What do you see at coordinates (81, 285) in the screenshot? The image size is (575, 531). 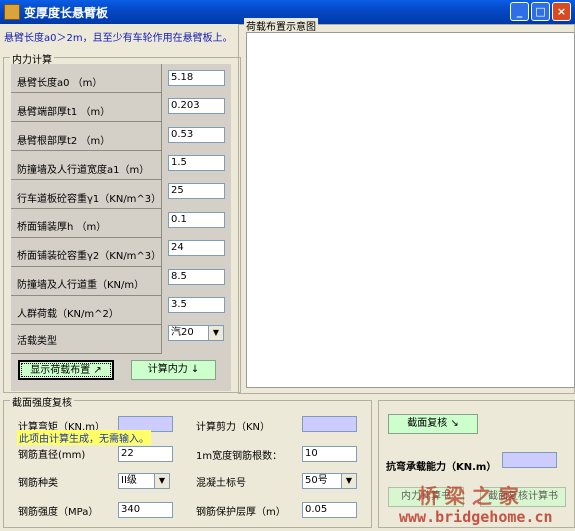 I see `field-label: 防撞墙及人行道重（KN/m）` at bounding box center [81, 285].